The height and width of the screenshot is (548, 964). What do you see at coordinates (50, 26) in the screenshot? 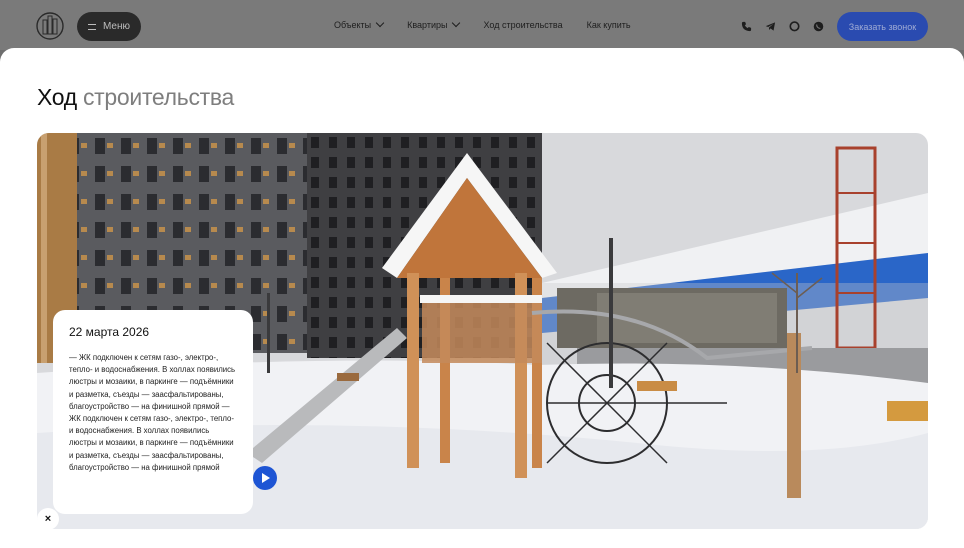
I see `logo-icon` at bounding box center [50, 26].